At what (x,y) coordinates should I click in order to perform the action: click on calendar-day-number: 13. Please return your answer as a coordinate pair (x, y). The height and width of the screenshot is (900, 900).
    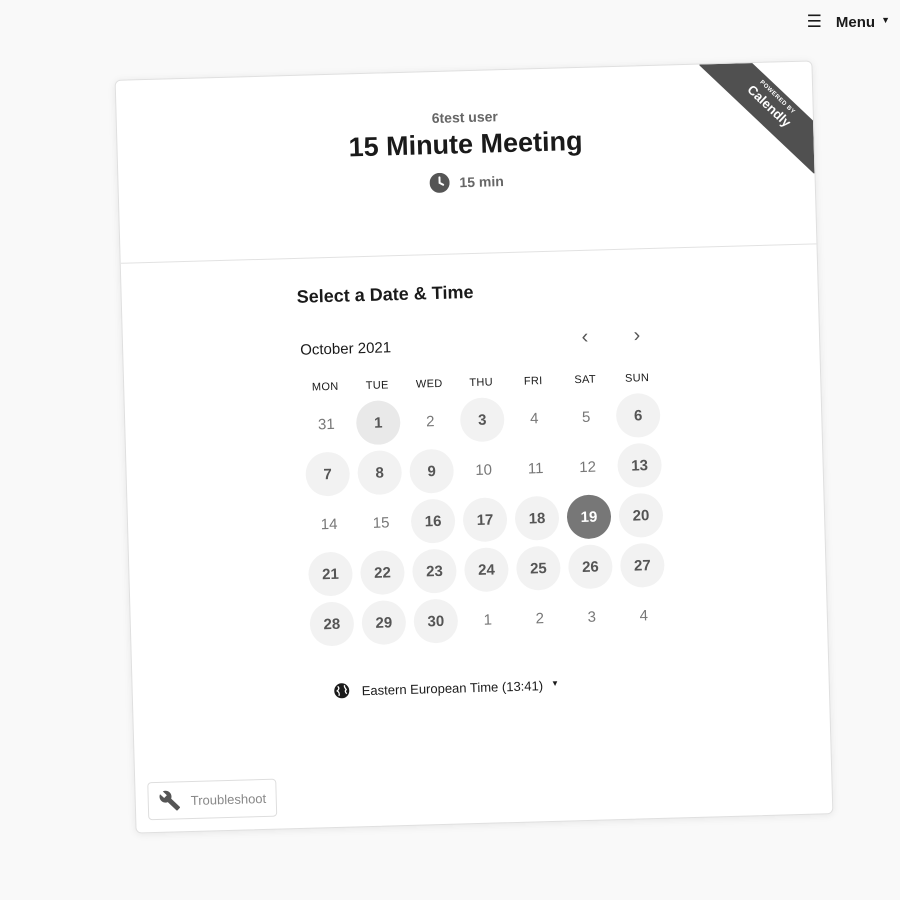
    Looking at the image, I should click on (639, 465).